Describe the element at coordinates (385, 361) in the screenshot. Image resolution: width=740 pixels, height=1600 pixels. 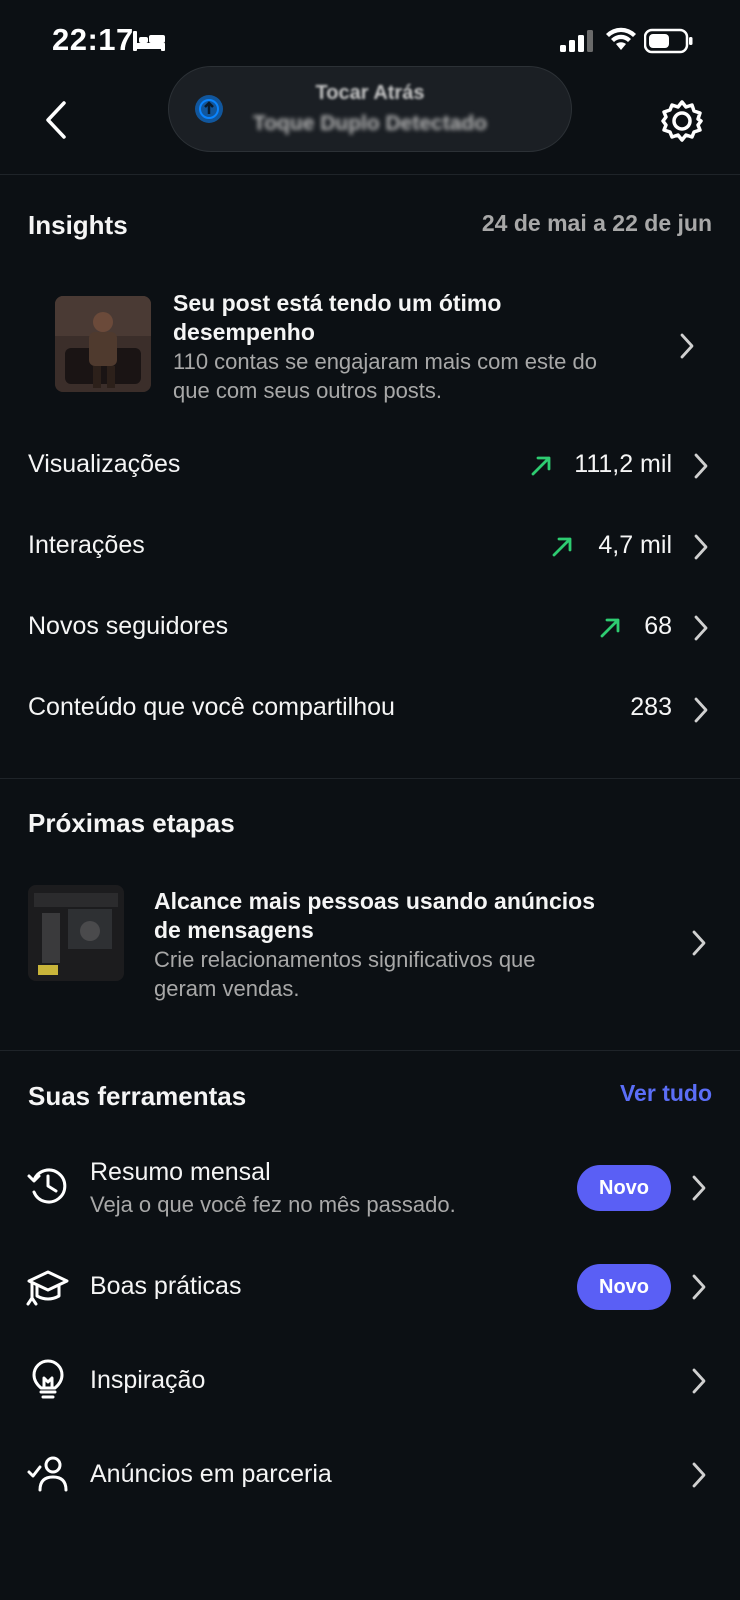
I see `top-post-sub-line1: 110 contas se engajaram mais com este do` at that location.